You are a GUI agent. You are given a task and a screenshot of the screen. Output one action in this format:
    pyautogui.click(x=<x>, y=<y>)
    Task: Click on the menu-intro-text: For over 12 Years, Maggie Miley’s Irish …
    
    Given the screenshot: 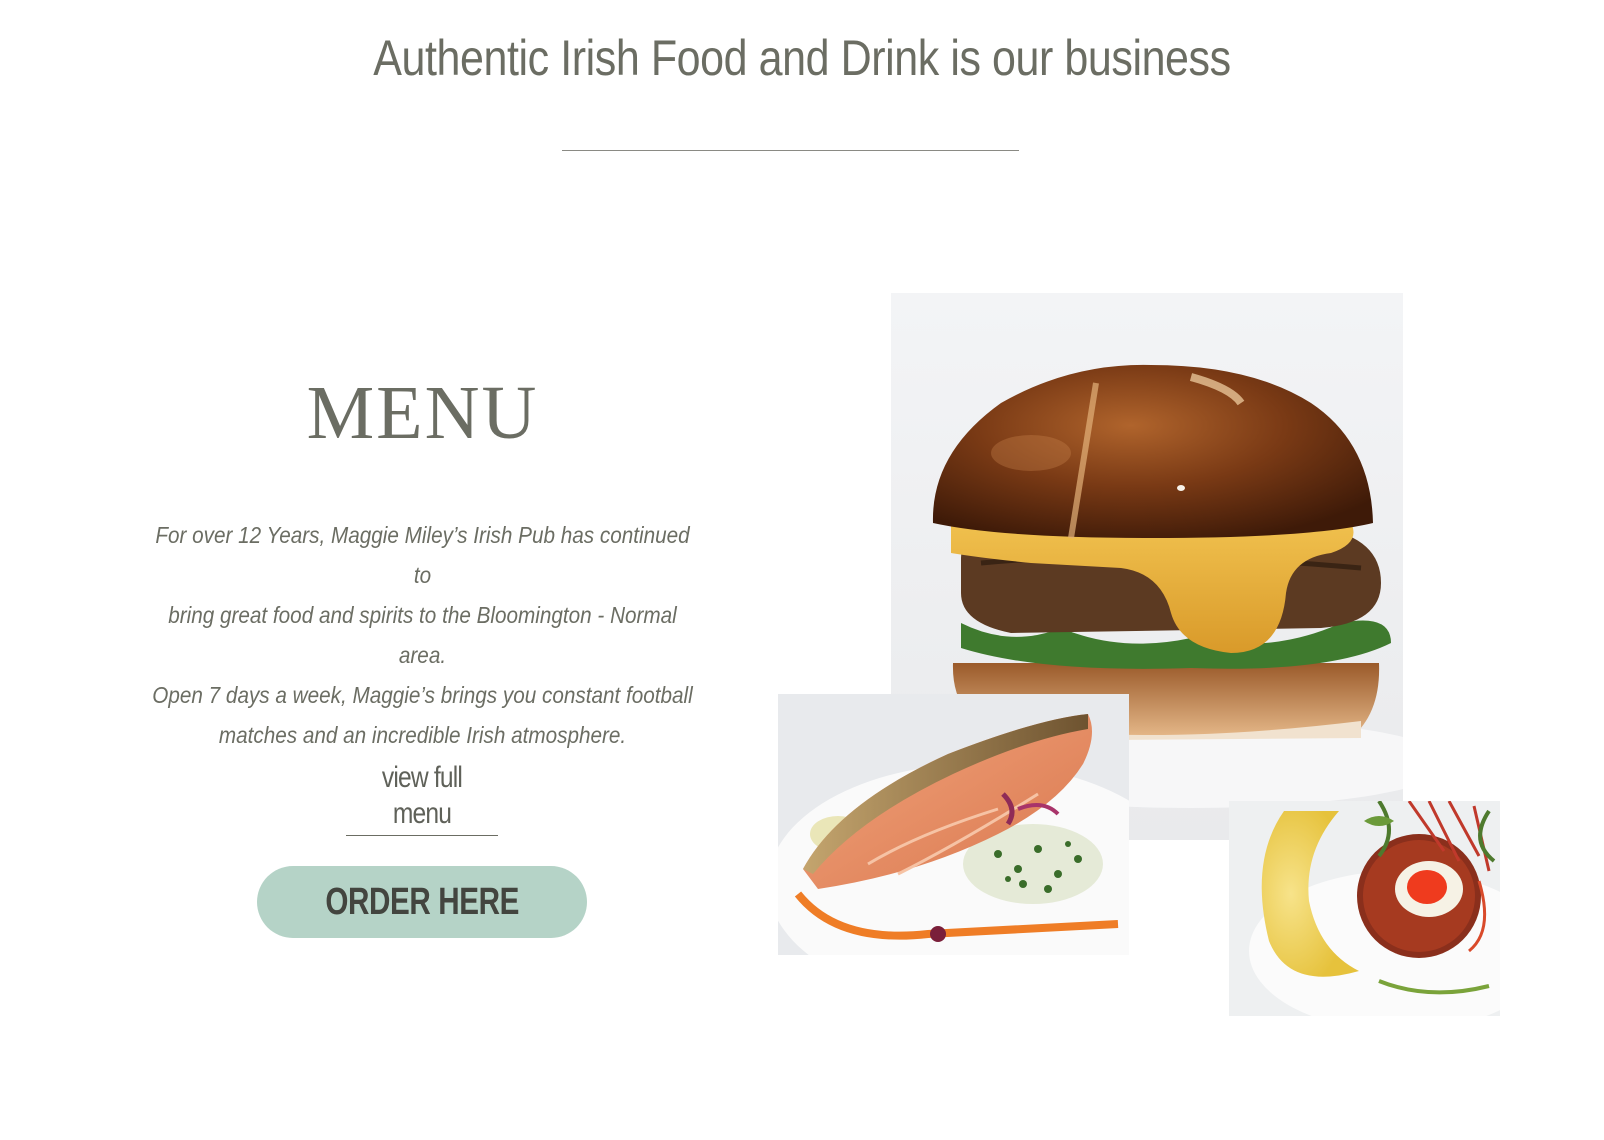 What is the action you would take?
    pyautogui.click(x=422, y=635)
    